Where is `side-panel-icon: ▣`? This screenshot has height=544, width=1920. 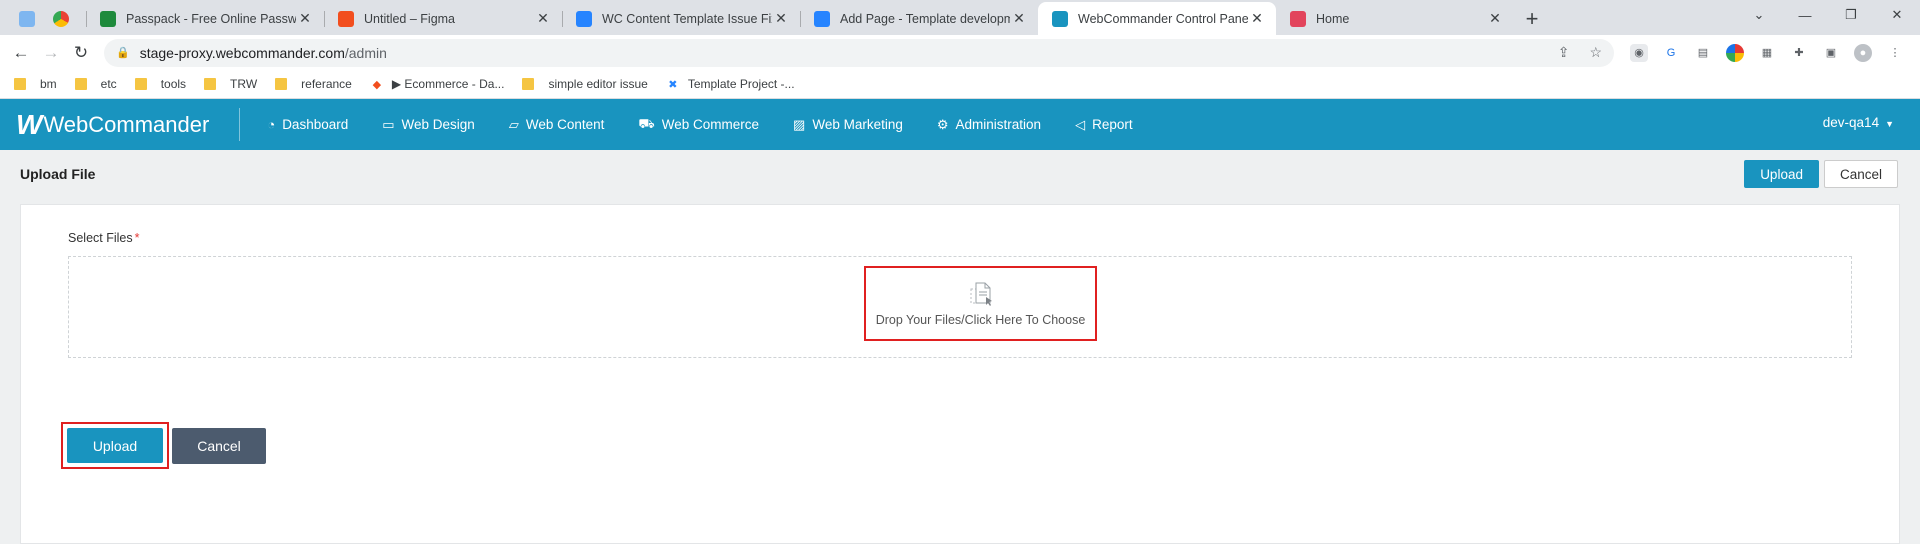 side-panel-icon: ▣ is located at coordinates (1831, 53).